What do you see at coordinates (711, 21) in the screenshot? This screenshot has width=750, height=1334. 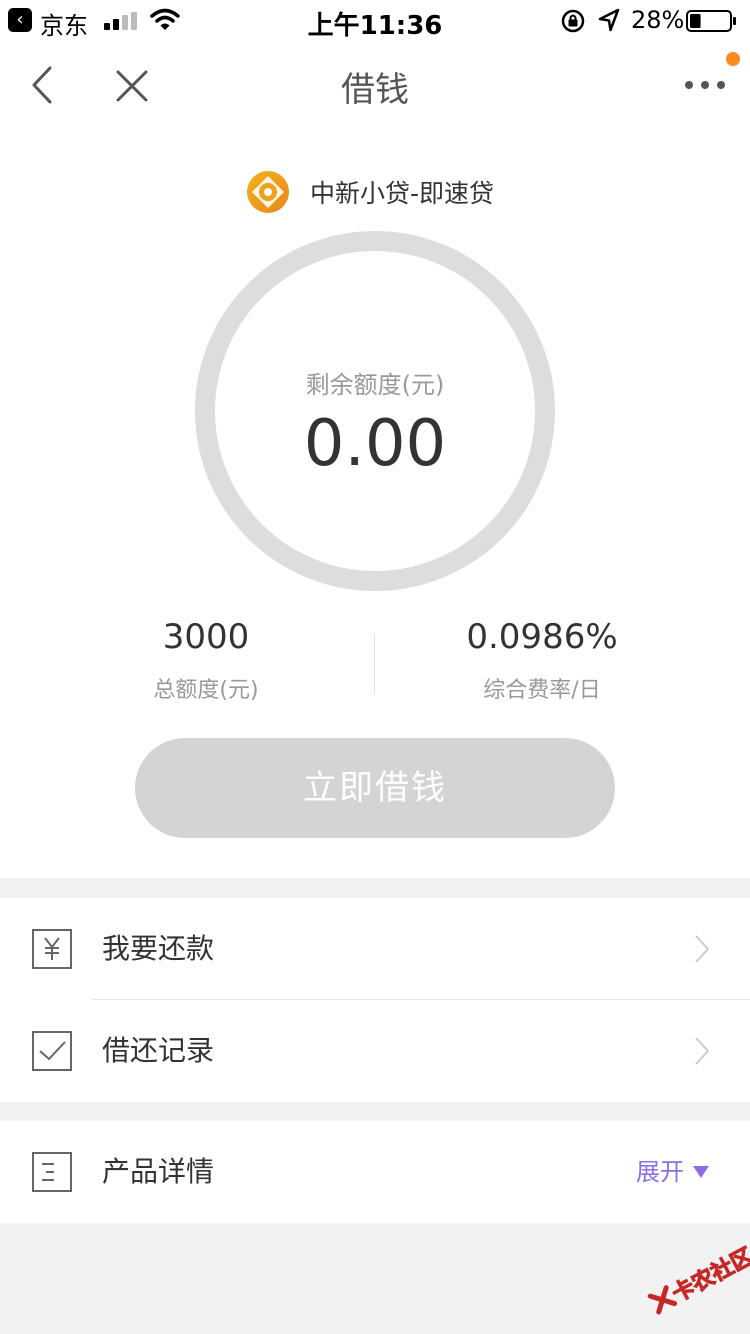 I see `battery-icon` at bounding box center [711, 21].